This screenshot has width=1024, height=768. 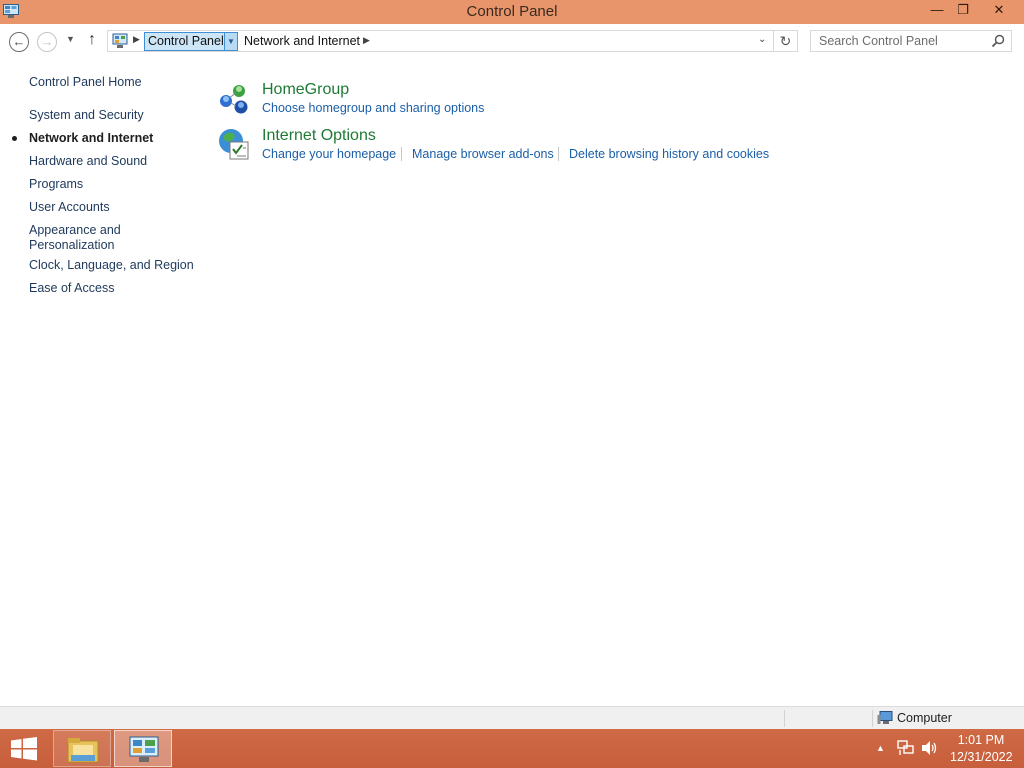 I want to click on search-input, so click(x=899, y=41).